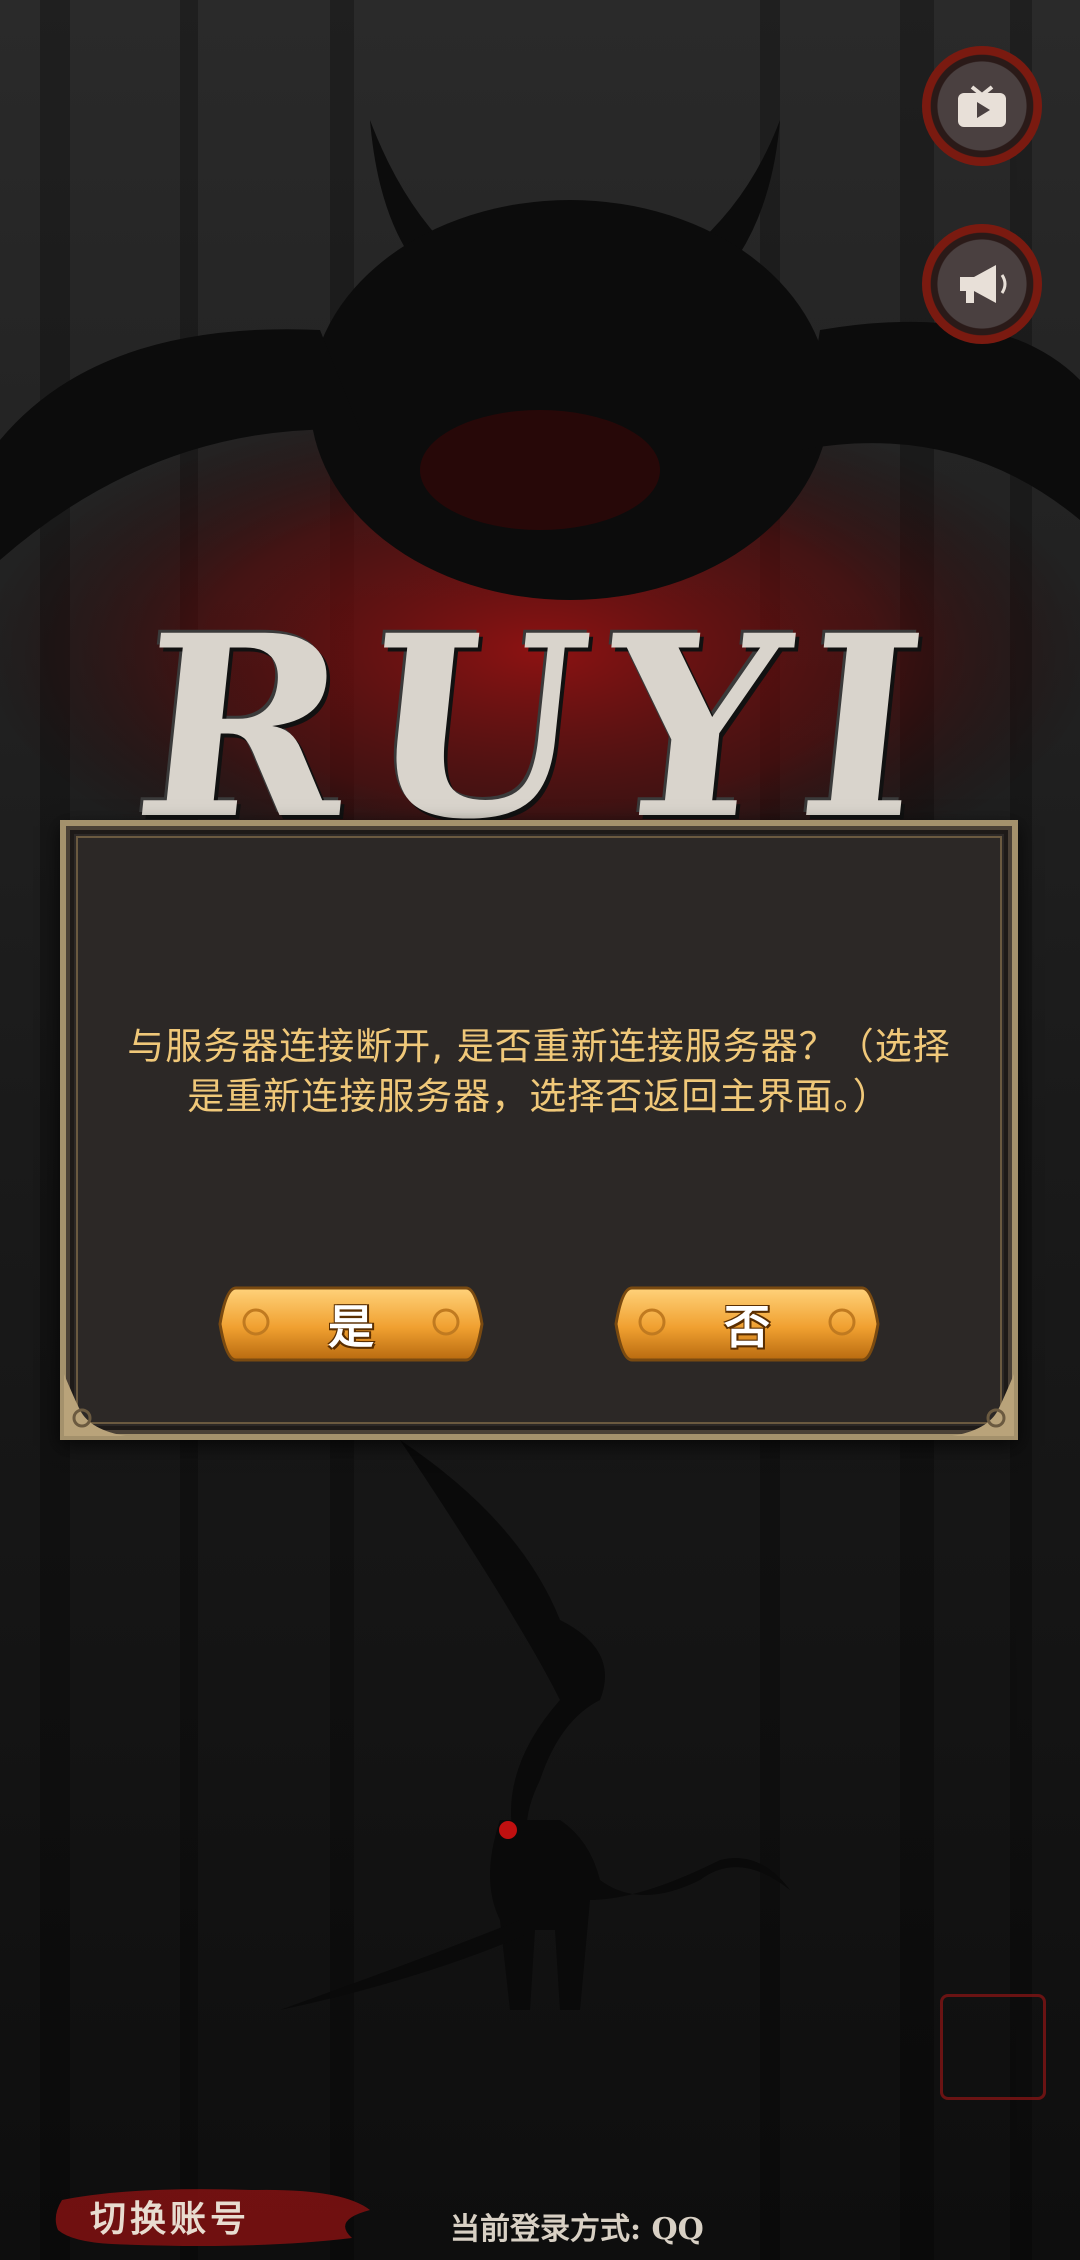 This screenshot has height=2260, width=1080. I want to click on announcement-button, so click(982, 284).